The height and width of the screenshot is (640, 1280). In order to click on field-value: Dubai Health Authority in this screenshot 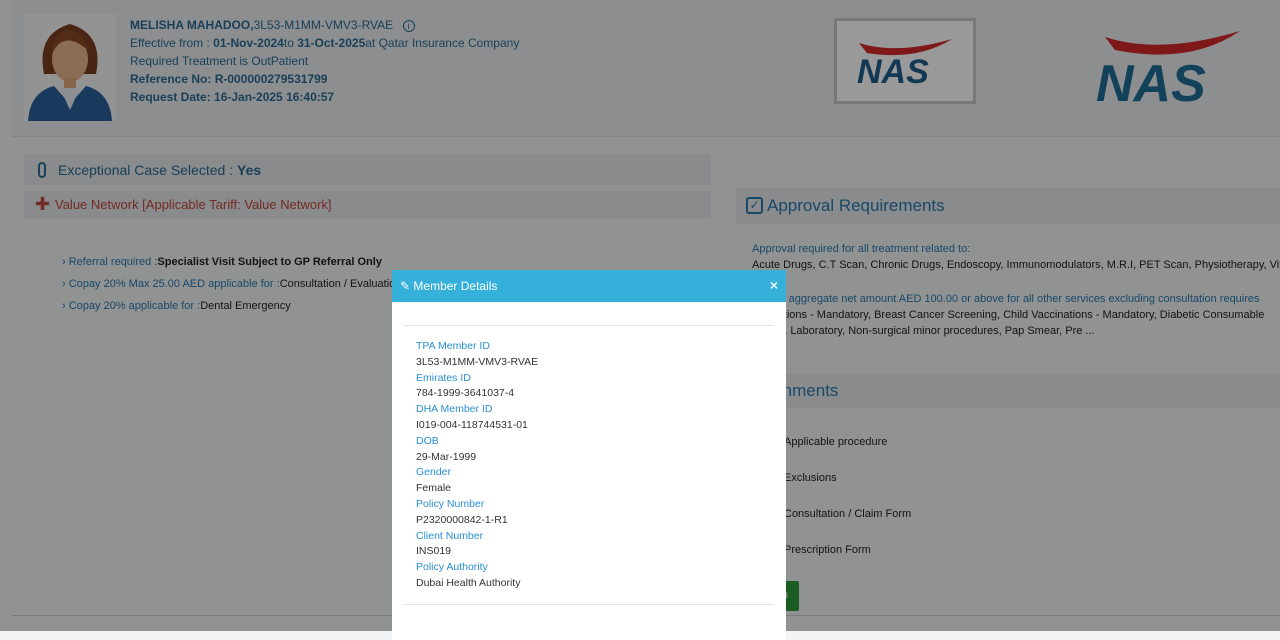, I will do `click(468, 582)`.